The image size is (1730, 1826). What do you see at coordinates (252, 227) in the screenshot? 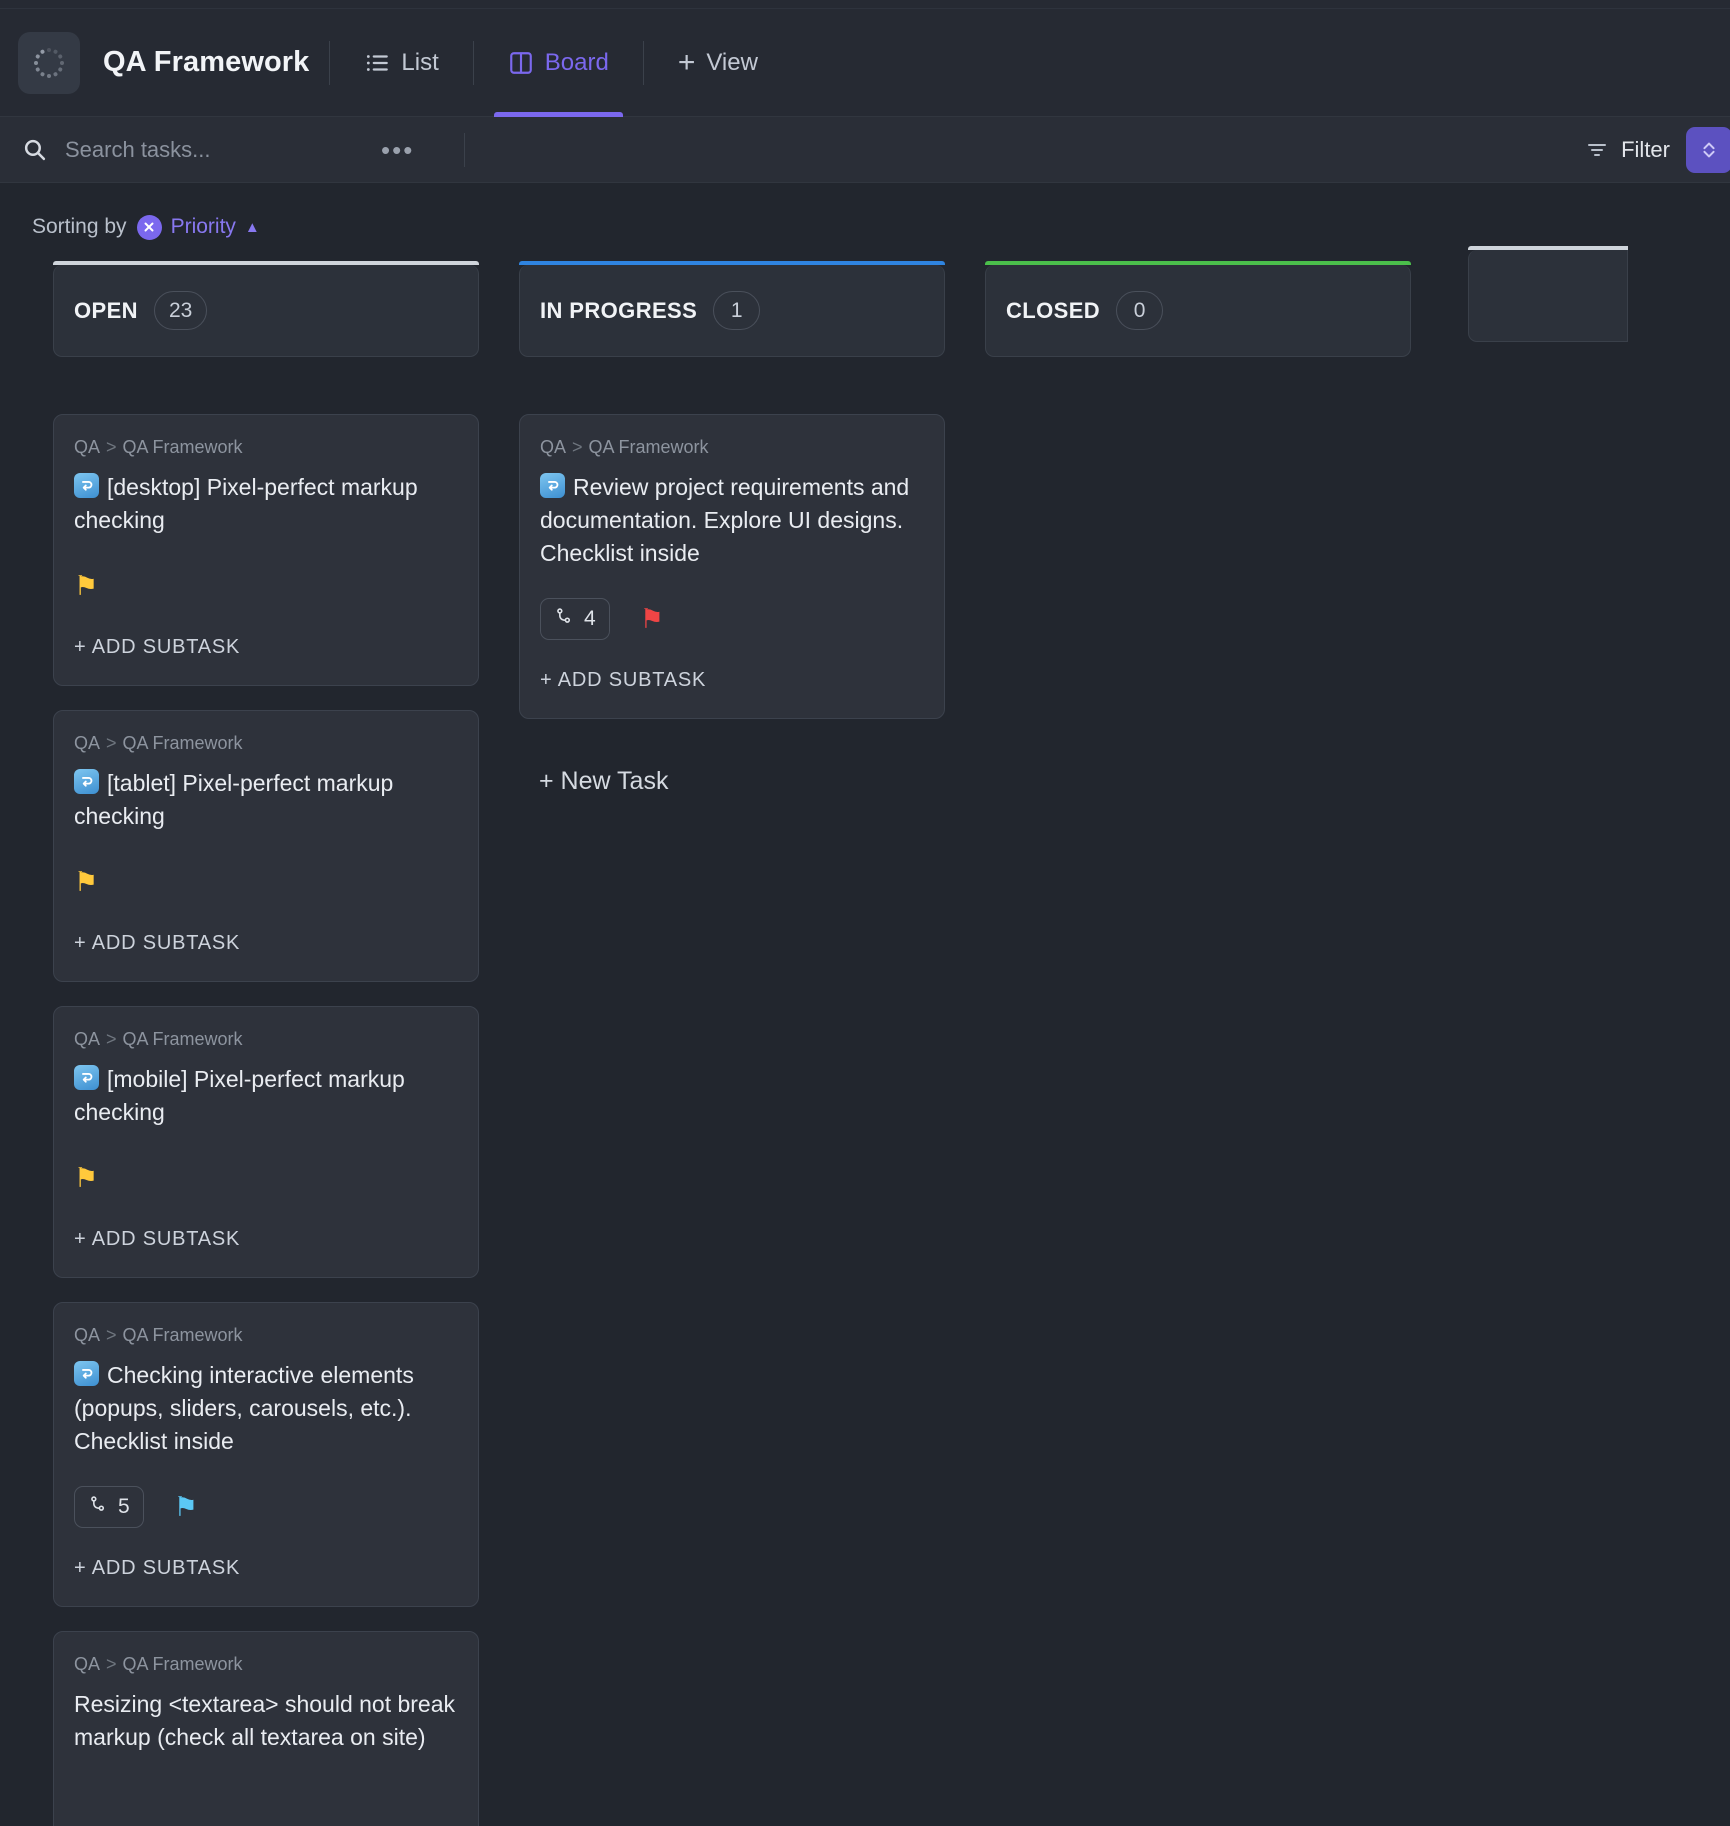
I see `caret-up-icon: ▲` at bounding box center [252, 227].